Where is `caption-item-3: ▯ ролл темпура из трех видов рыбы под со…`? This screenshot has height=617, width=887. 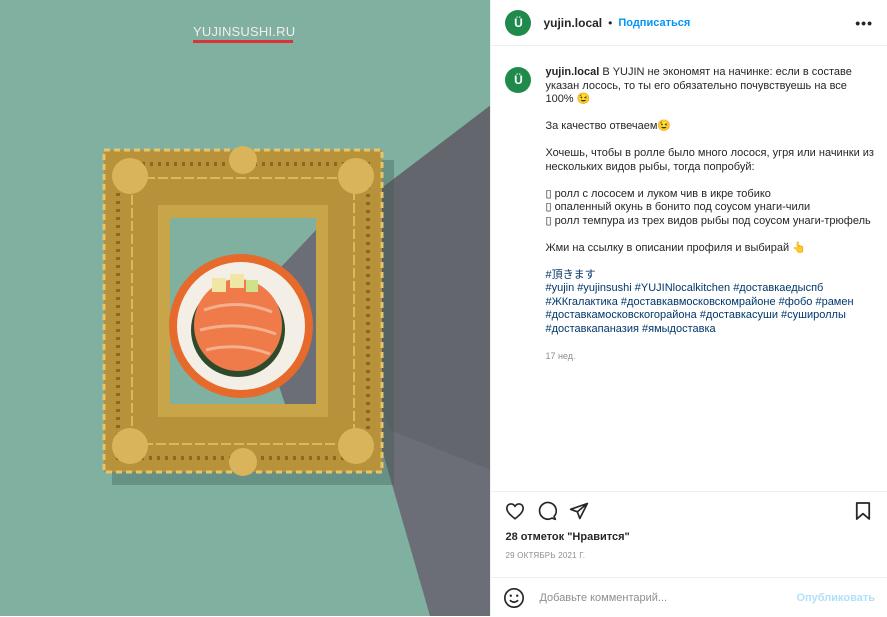 caption-item-3: ▯ ролл темпура из трех видов рыбы под со… is located at coordinates (708, 220).